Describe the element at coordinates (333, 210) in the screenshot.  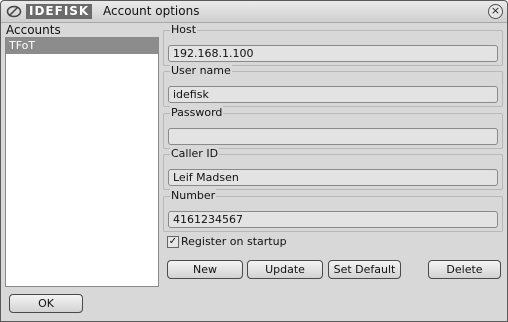
I see `number-group: Number 4161234567` at that location.